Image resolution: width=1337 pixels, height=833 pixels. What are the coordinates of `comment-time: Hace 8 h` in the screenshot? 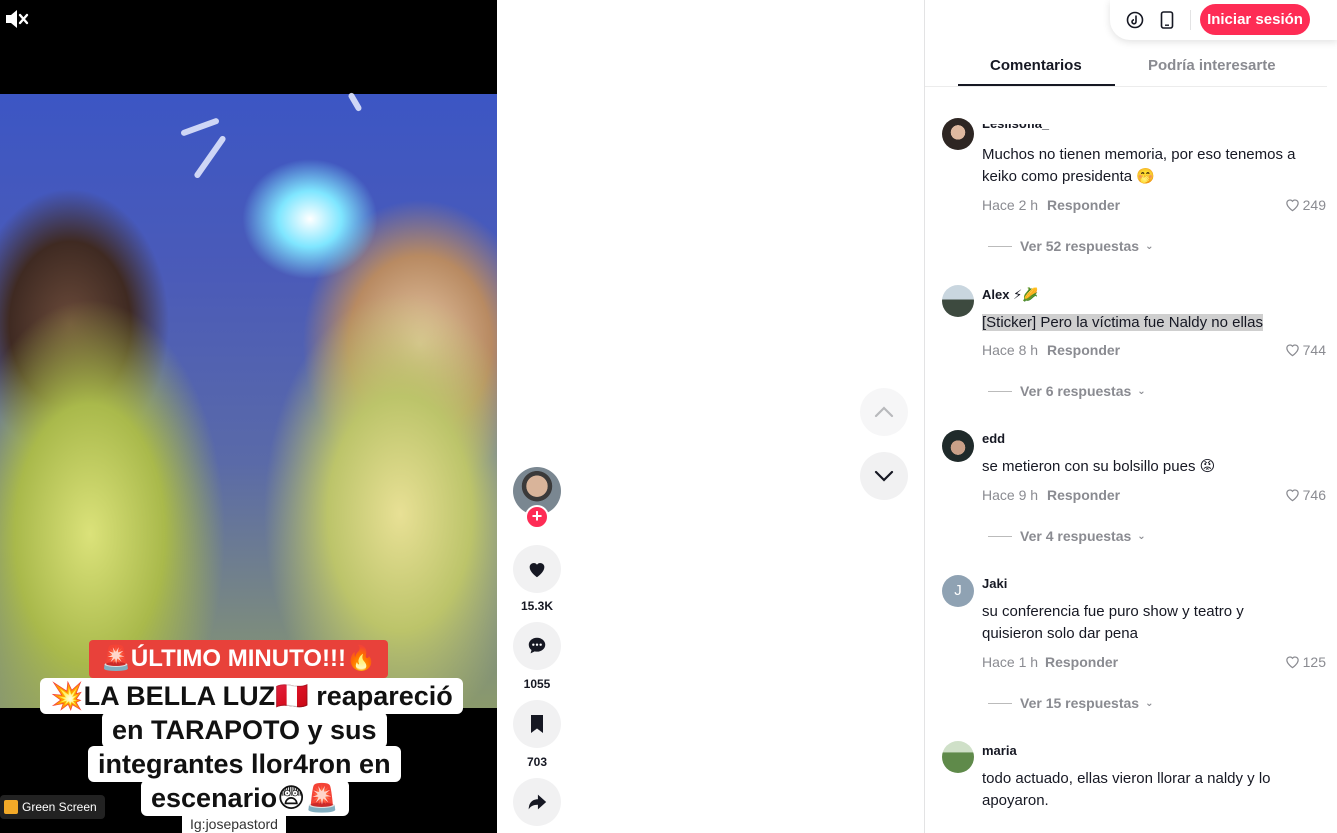 It's located at (1010, 350).